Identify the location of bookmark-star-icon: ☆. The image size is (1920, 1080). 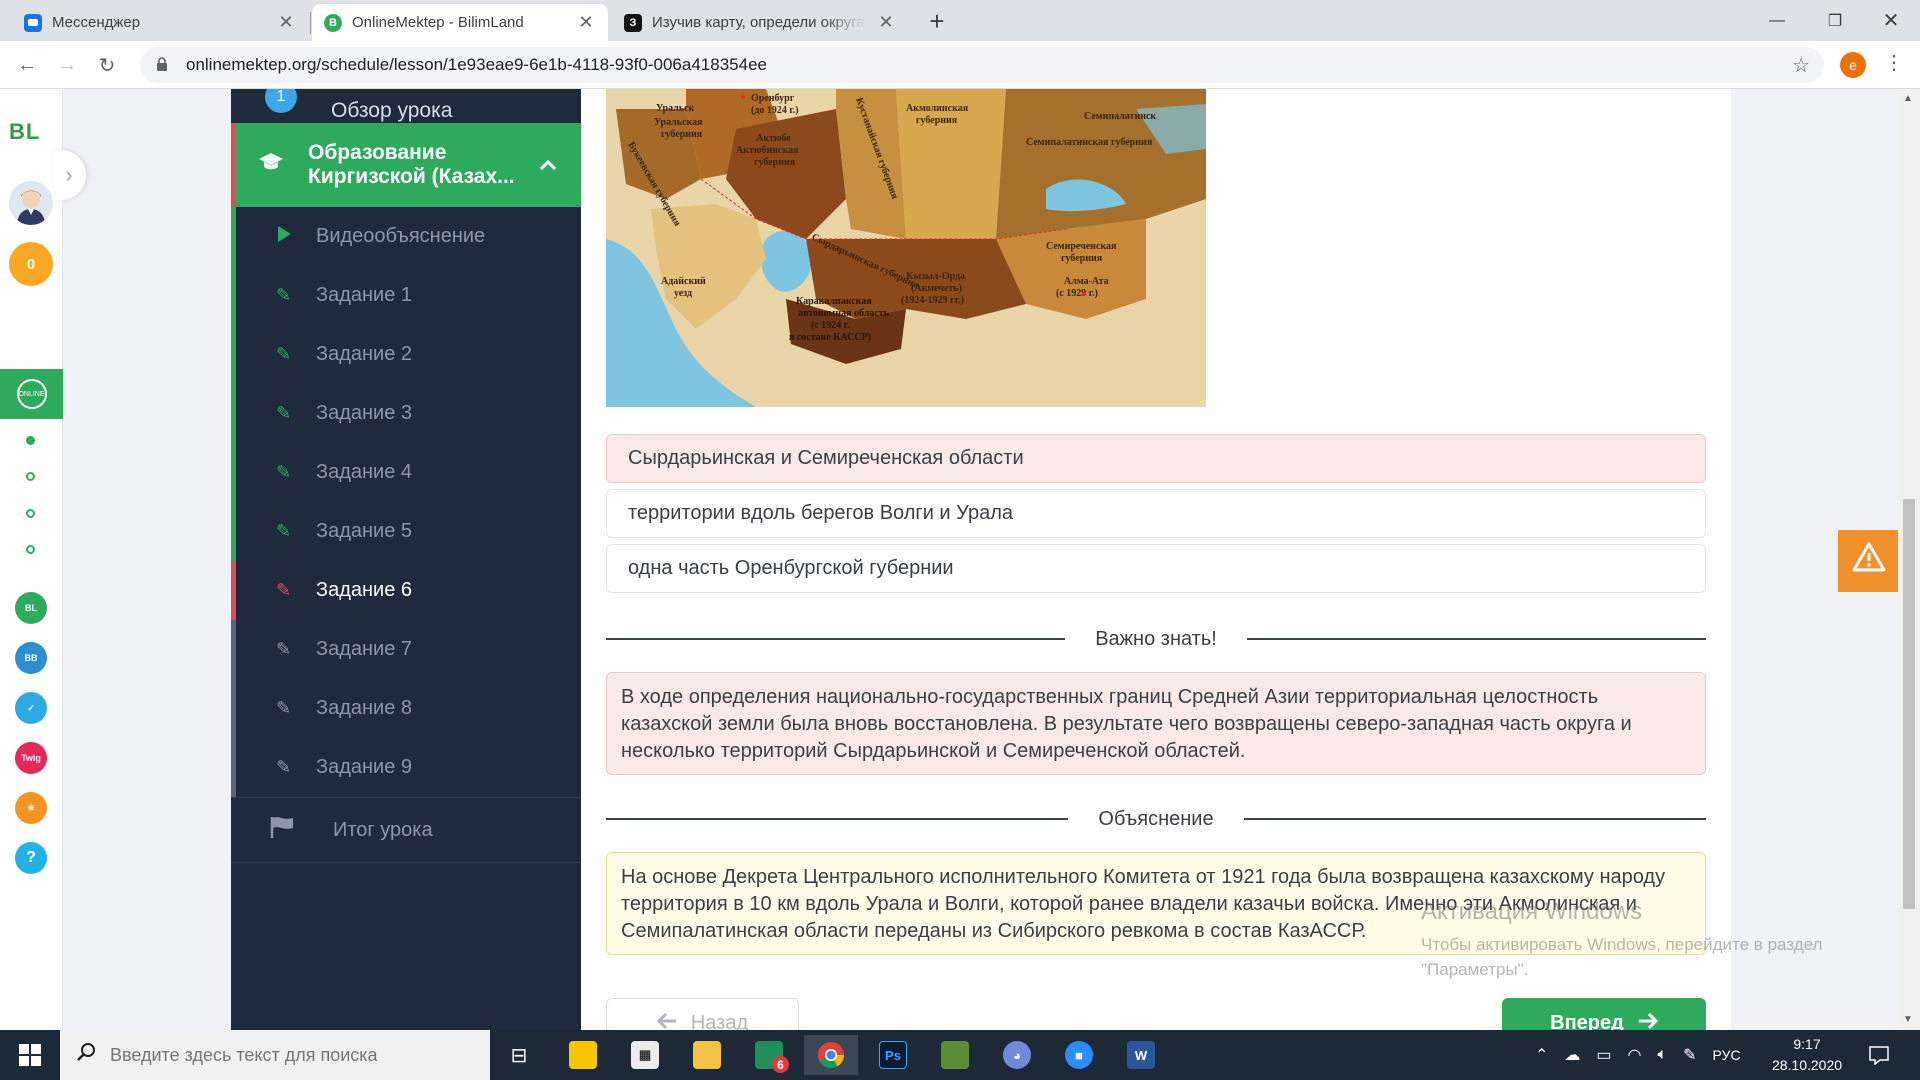
(1801, 65).